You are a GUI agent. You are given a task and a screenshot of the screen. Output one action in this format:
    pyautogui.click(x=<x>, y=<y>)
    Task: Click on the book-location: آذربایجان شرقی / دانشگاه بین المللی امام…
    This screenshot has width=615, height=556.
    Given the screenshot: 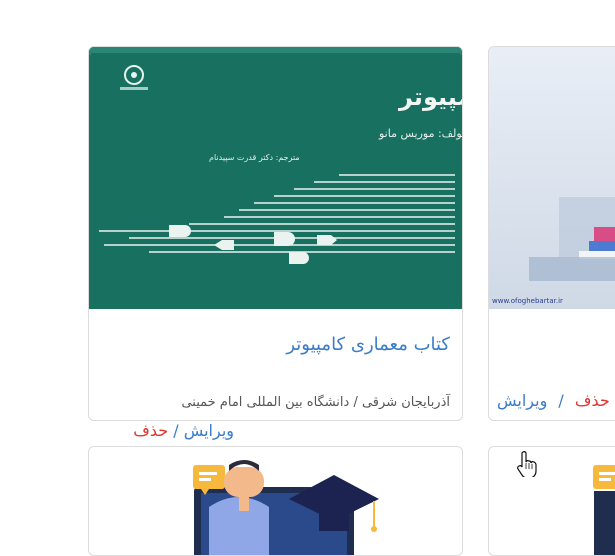 What is the action you would take?
    pyautogui.click(x=315, y=402)
    